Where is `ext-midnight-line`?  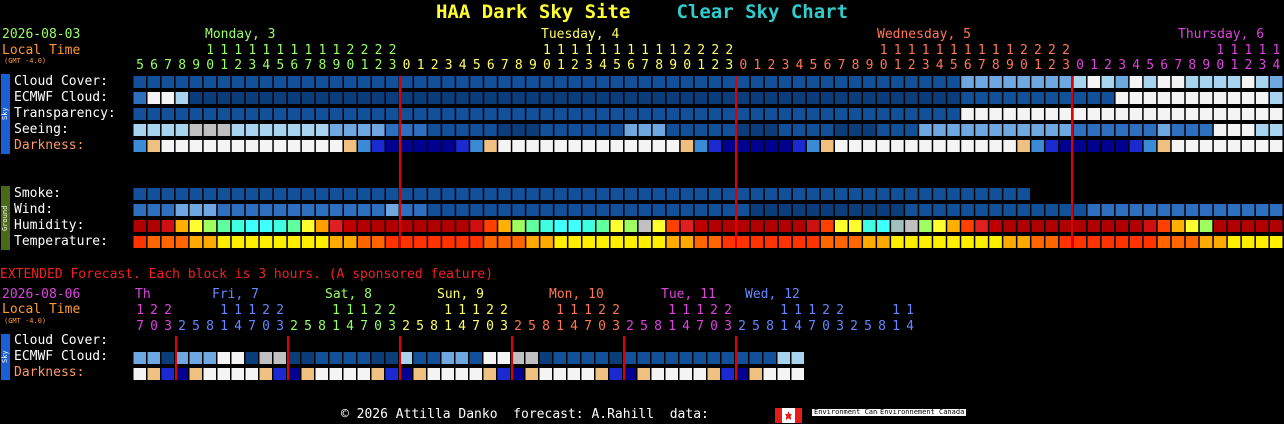 ext-midnight-line is located at coordinates (176, 358).